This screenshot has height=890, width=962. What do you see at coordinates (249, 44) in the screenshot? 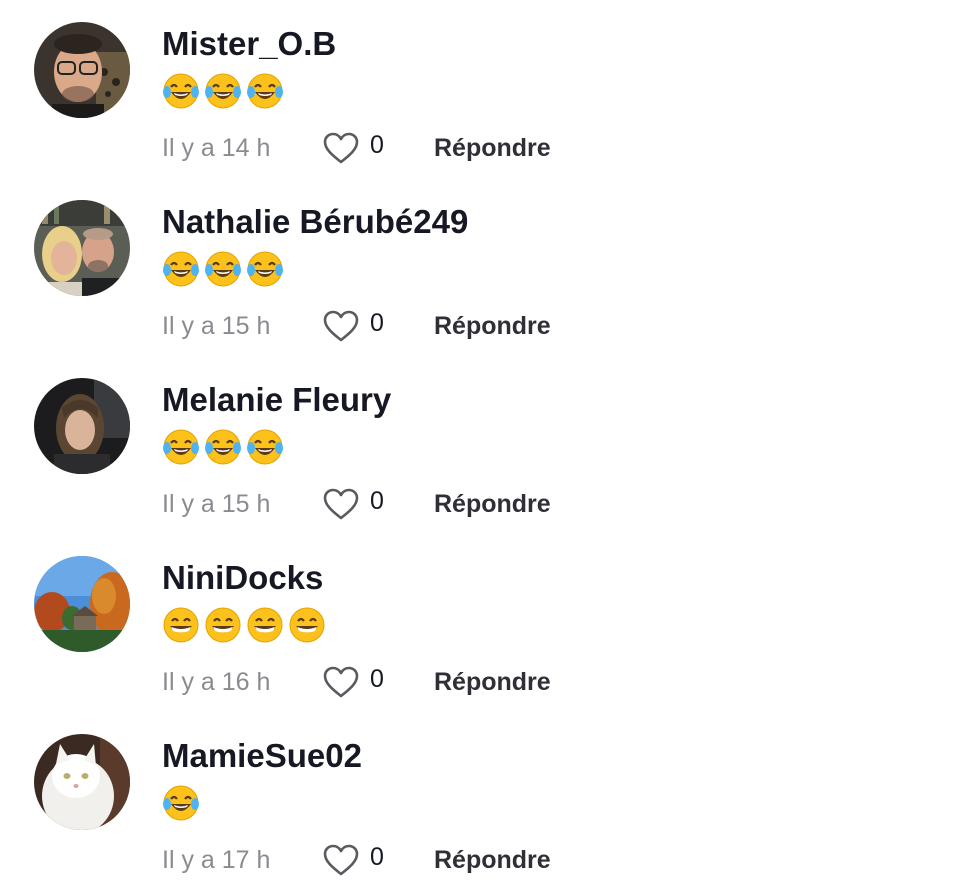
I see `comment-username: Mister_O.B` at bounding box center [249, 44].